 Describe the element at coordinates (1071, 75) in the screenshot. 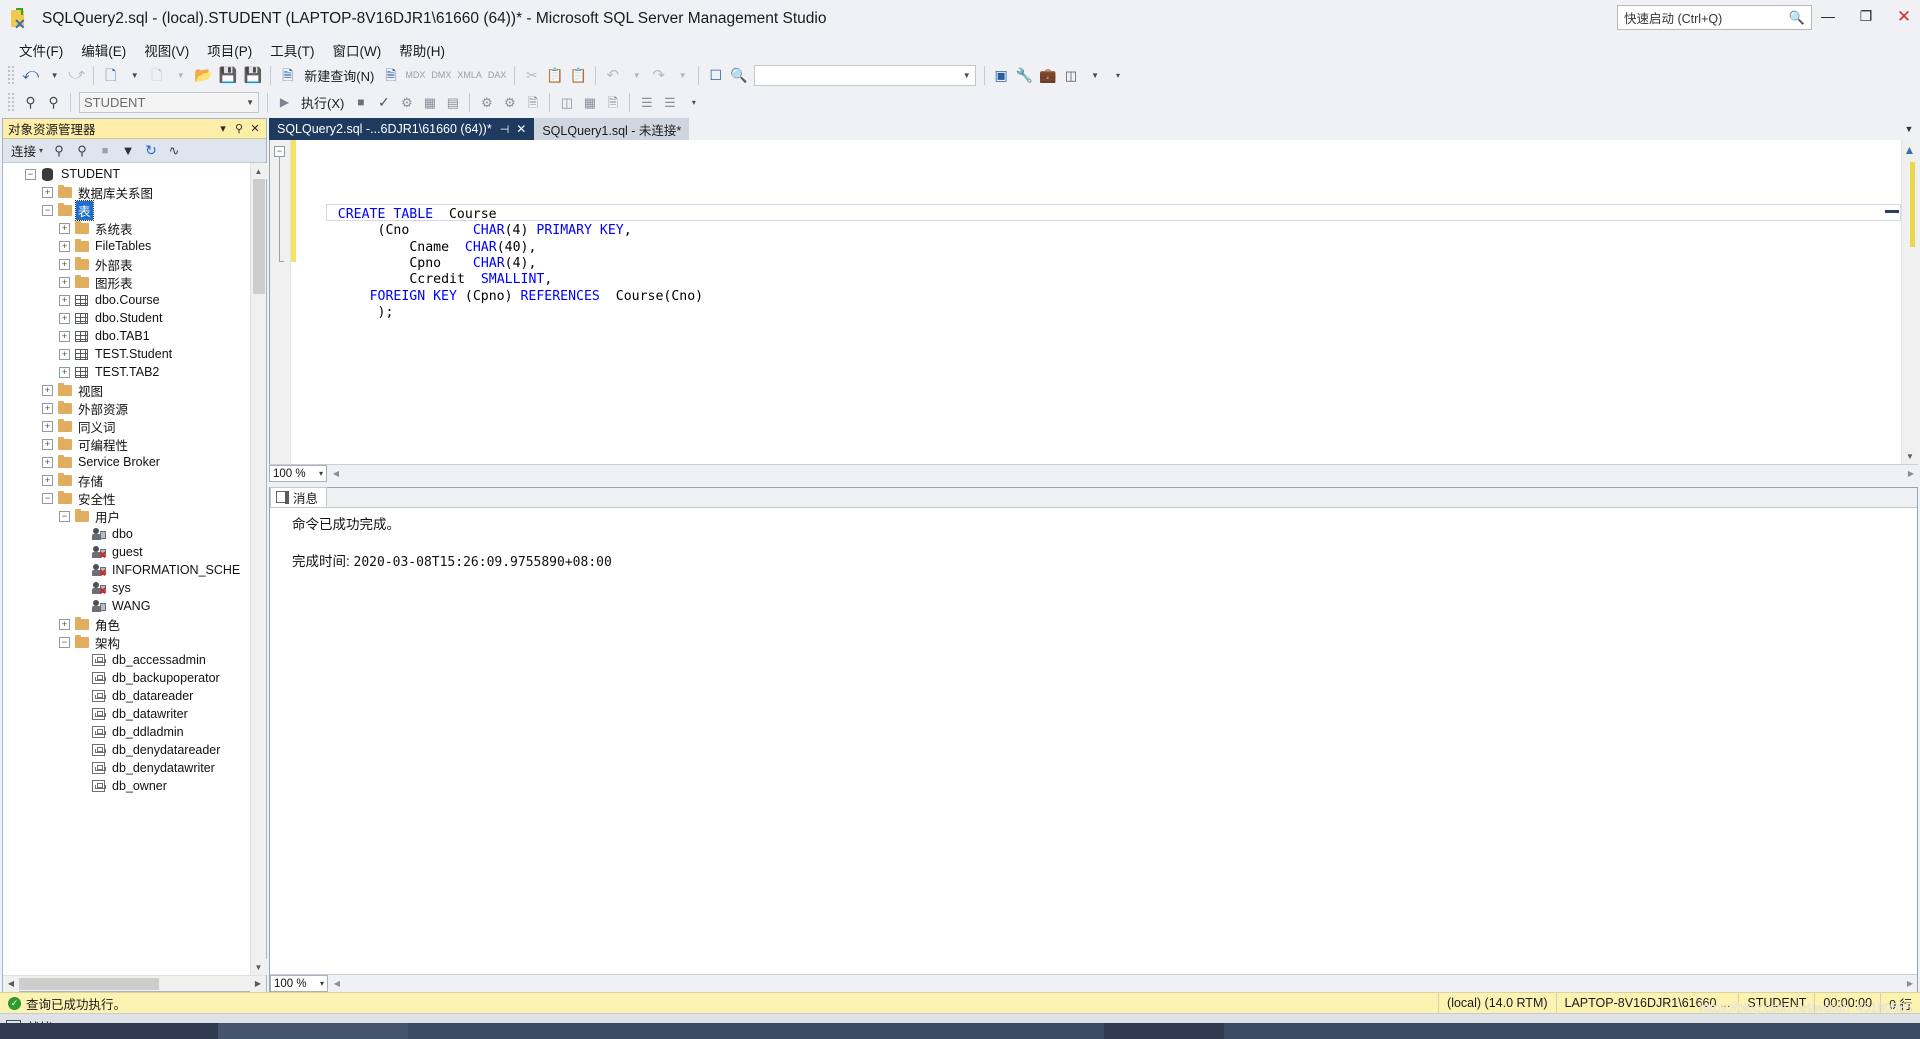

I see `window-layout-button: ◫` at that location.